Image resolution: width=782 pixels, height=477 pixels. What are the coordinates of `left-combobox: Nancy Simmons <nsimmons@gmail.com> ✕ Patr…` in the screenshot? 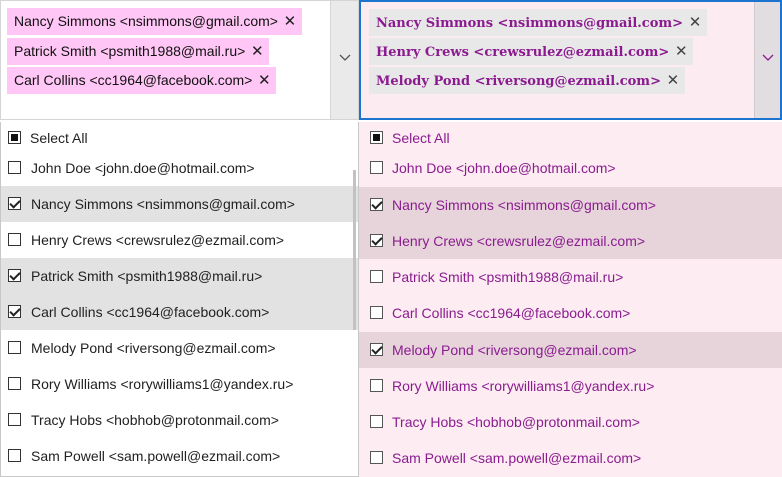 It's located at (179, 60).